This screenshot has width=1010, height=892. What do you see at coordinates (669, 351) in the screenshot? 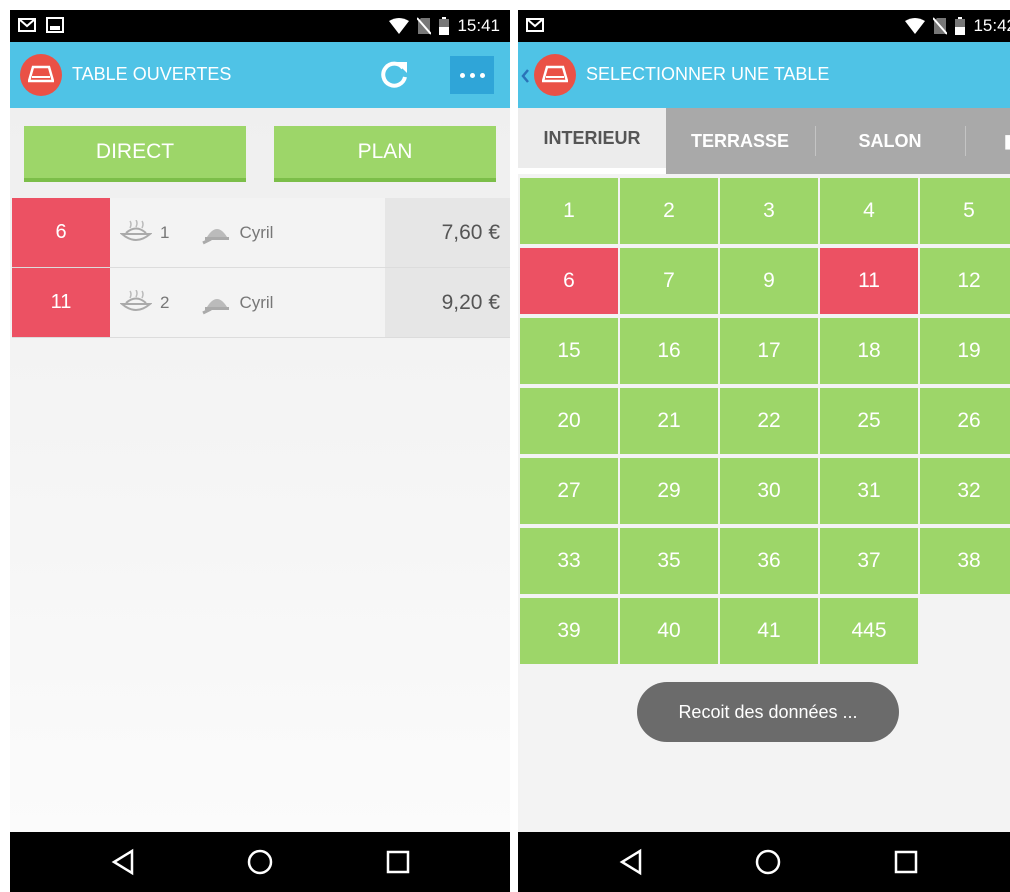
I see `table-cell: 16` at bounding box center [669, 351].